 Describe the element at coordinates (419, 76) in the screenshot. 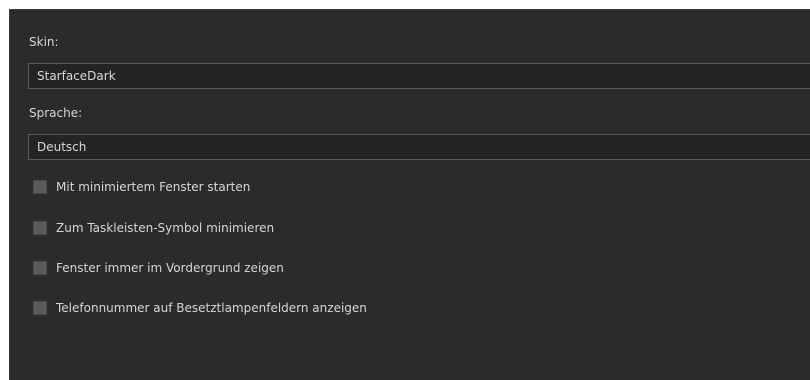

I see `skin-select: StarfaceDark` at that location.